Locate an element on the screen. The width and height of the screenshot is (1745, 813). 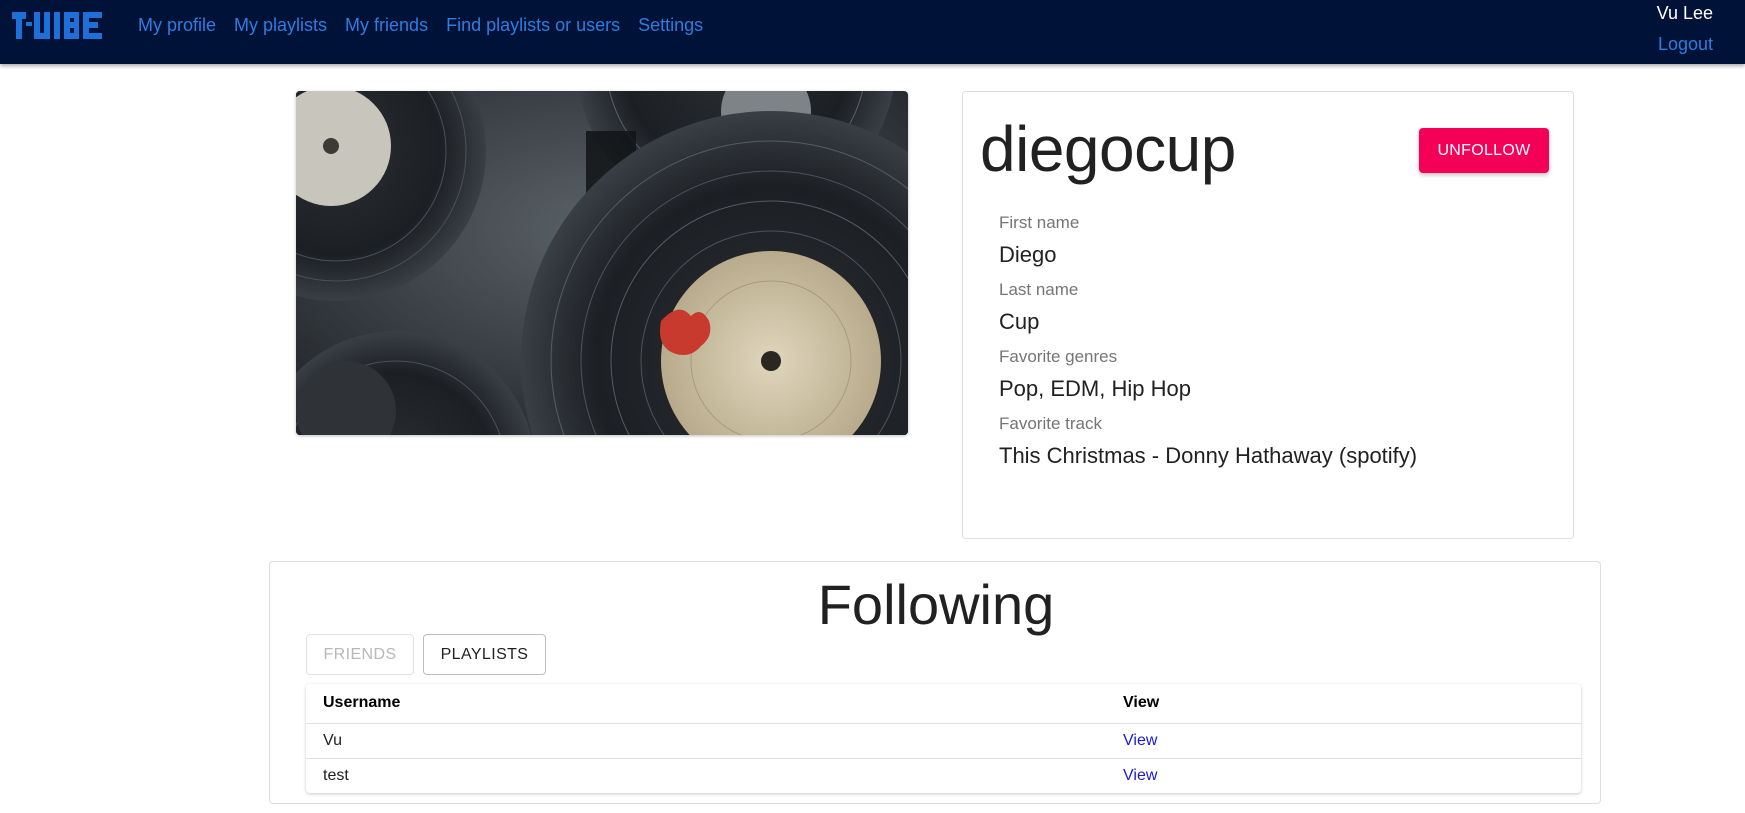
profile-image is located at coordinates (602, 263).